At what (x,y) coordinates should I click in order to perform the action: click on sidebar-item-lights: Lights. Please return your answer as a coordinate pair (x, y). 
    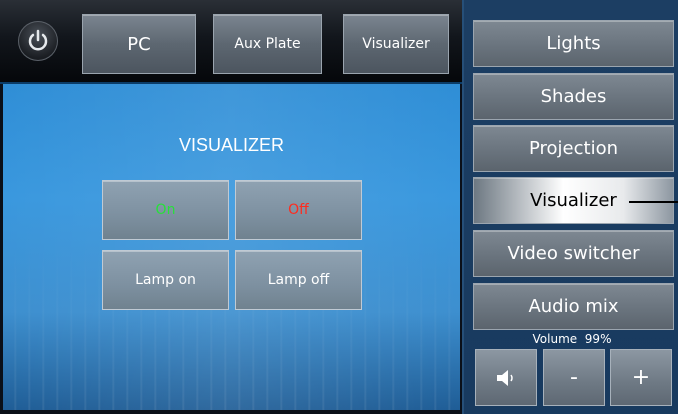
    Looking at the image, I should click on (573, 43).